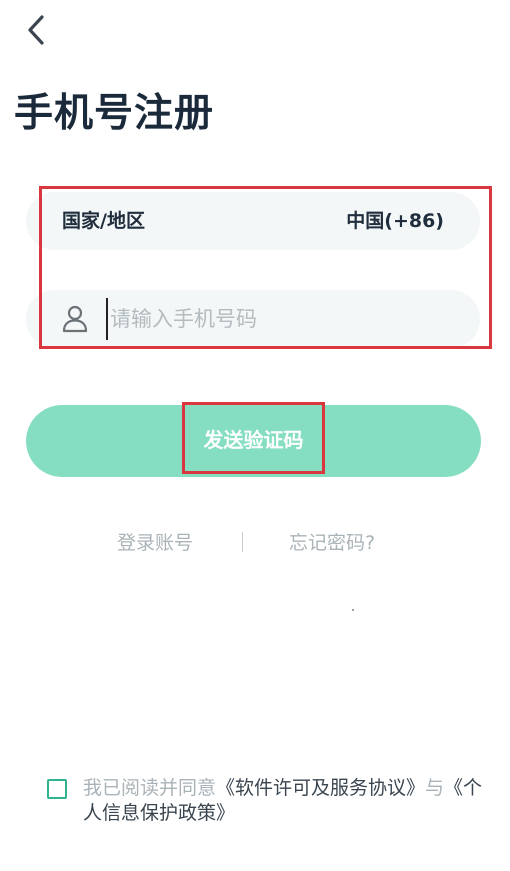 The height and width of the screenshot is (871, 510). Describe the element at coordinates (242, 542) in the screenshot. I see `link-divider` at that location.